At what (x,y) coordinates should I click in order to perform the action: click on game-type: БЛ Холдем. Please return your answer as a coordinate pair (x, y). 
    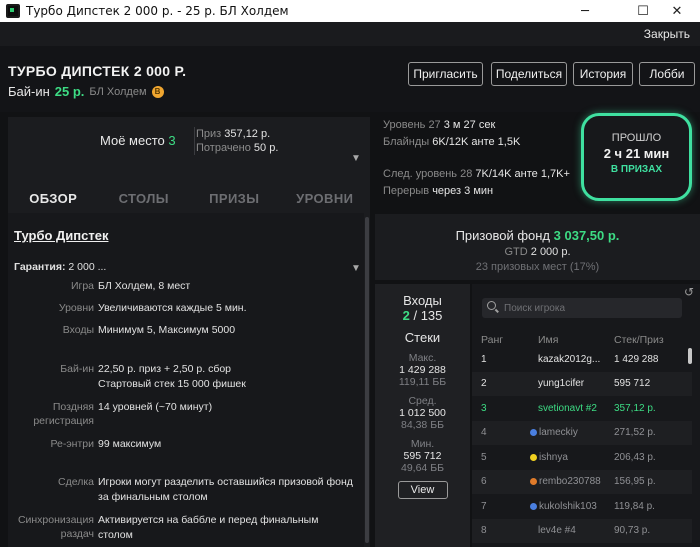
    Looking at the image, I should click on (118, 91).